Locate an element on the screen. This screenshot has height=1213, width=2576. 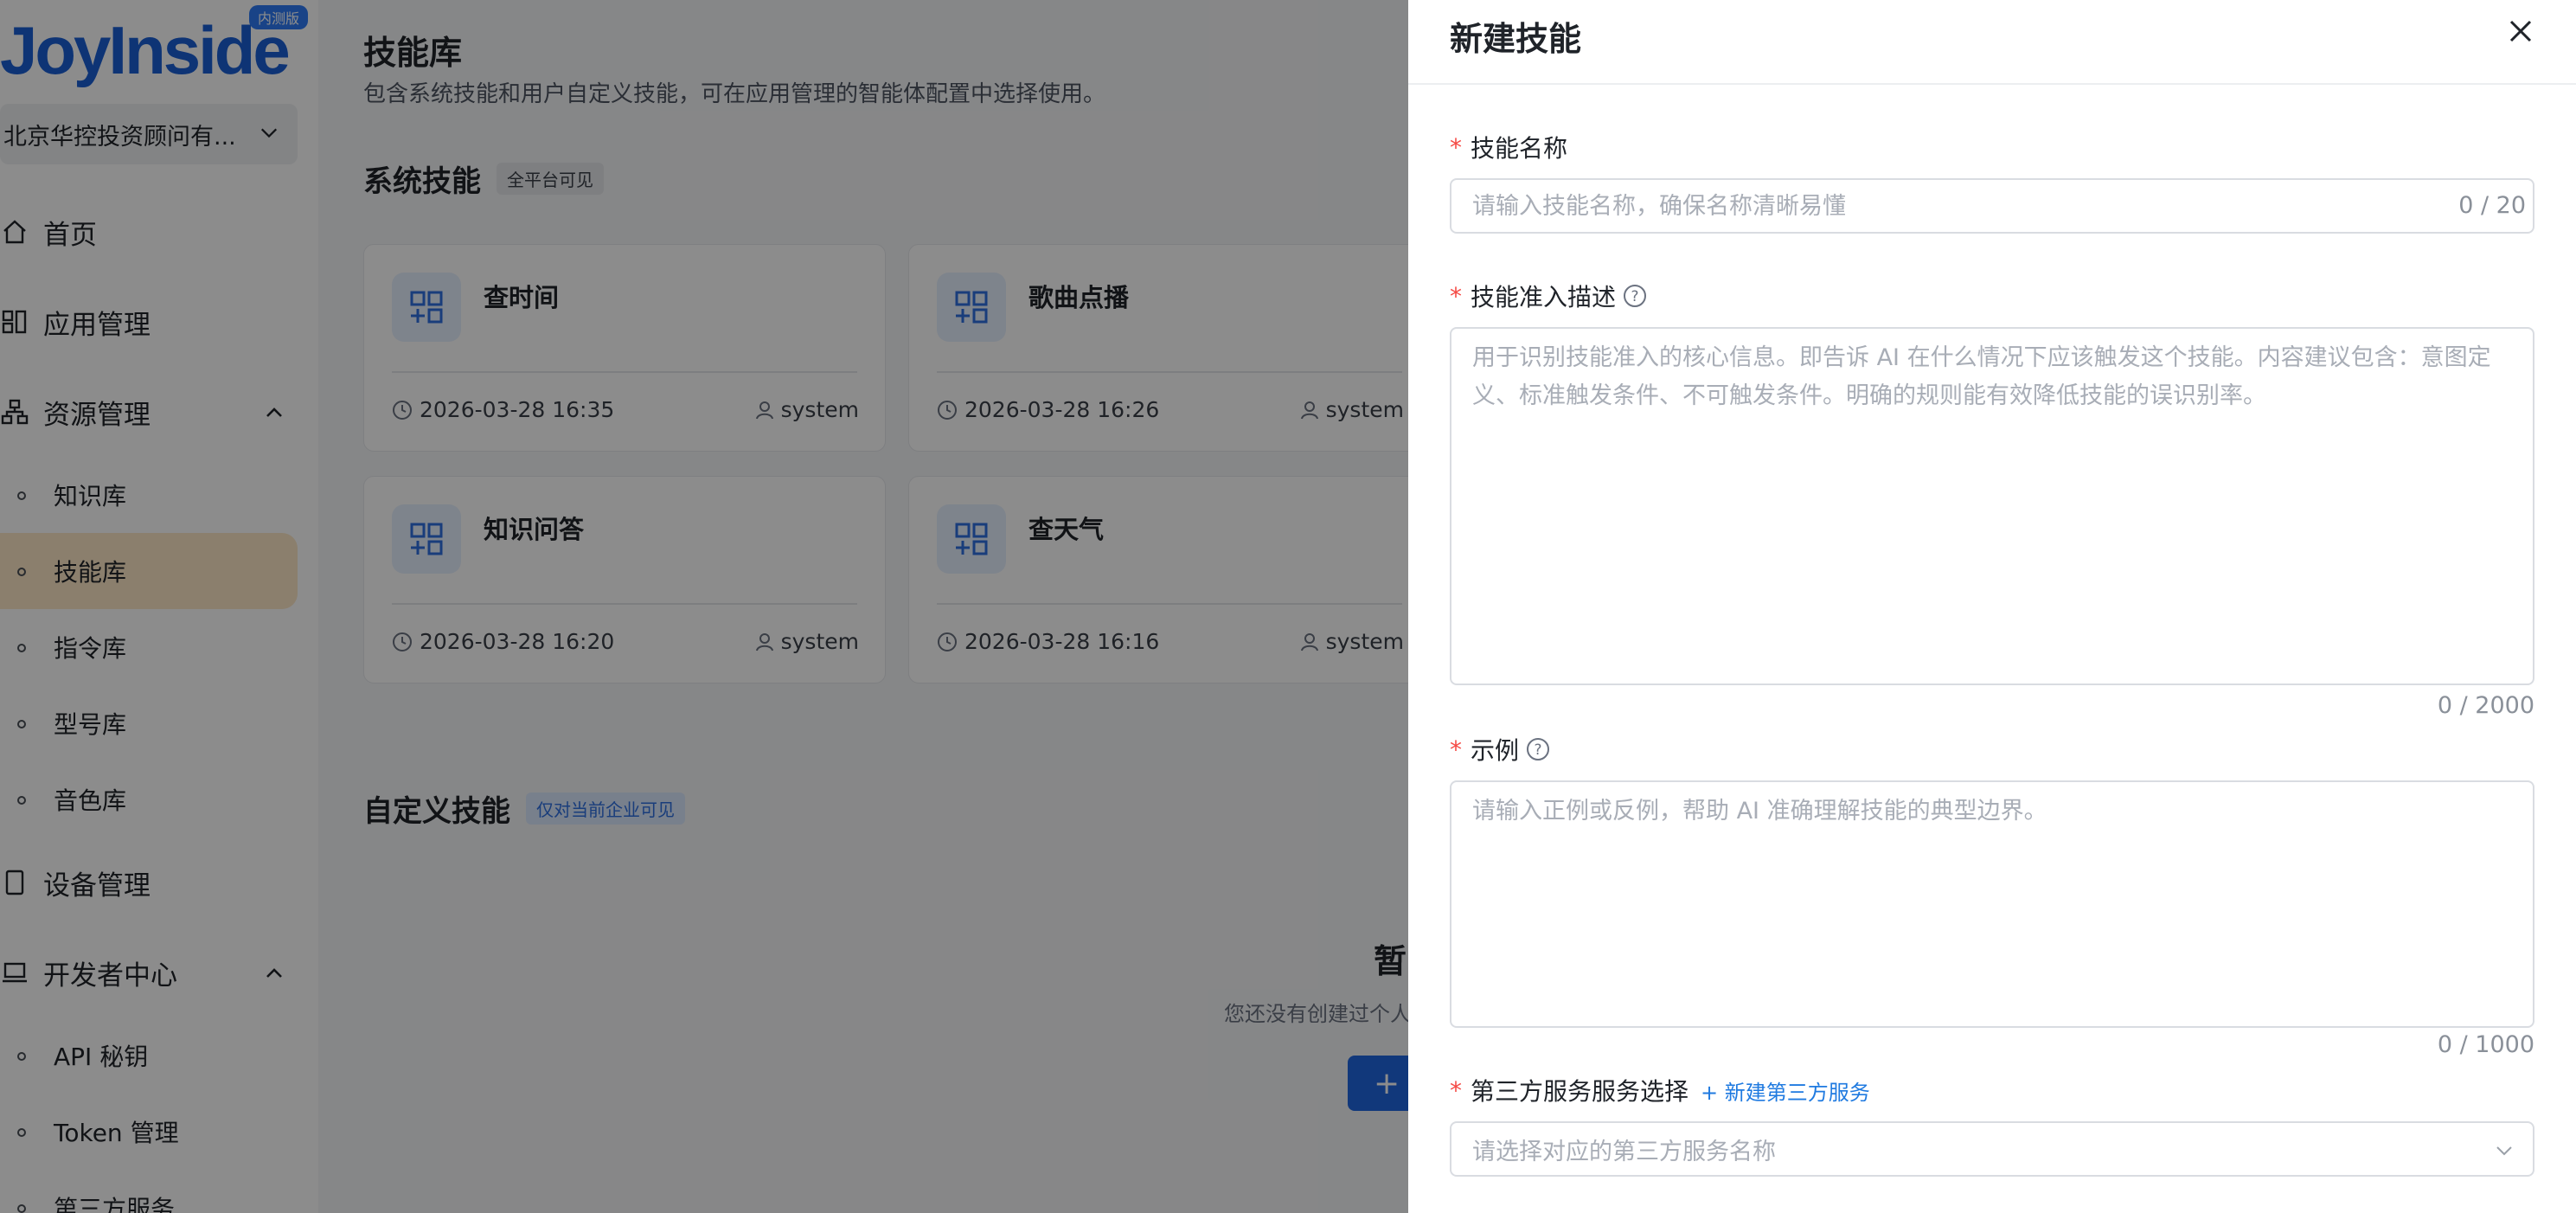
desc-char-count: 0 / 2000 is located at coordinates (2485, 706).